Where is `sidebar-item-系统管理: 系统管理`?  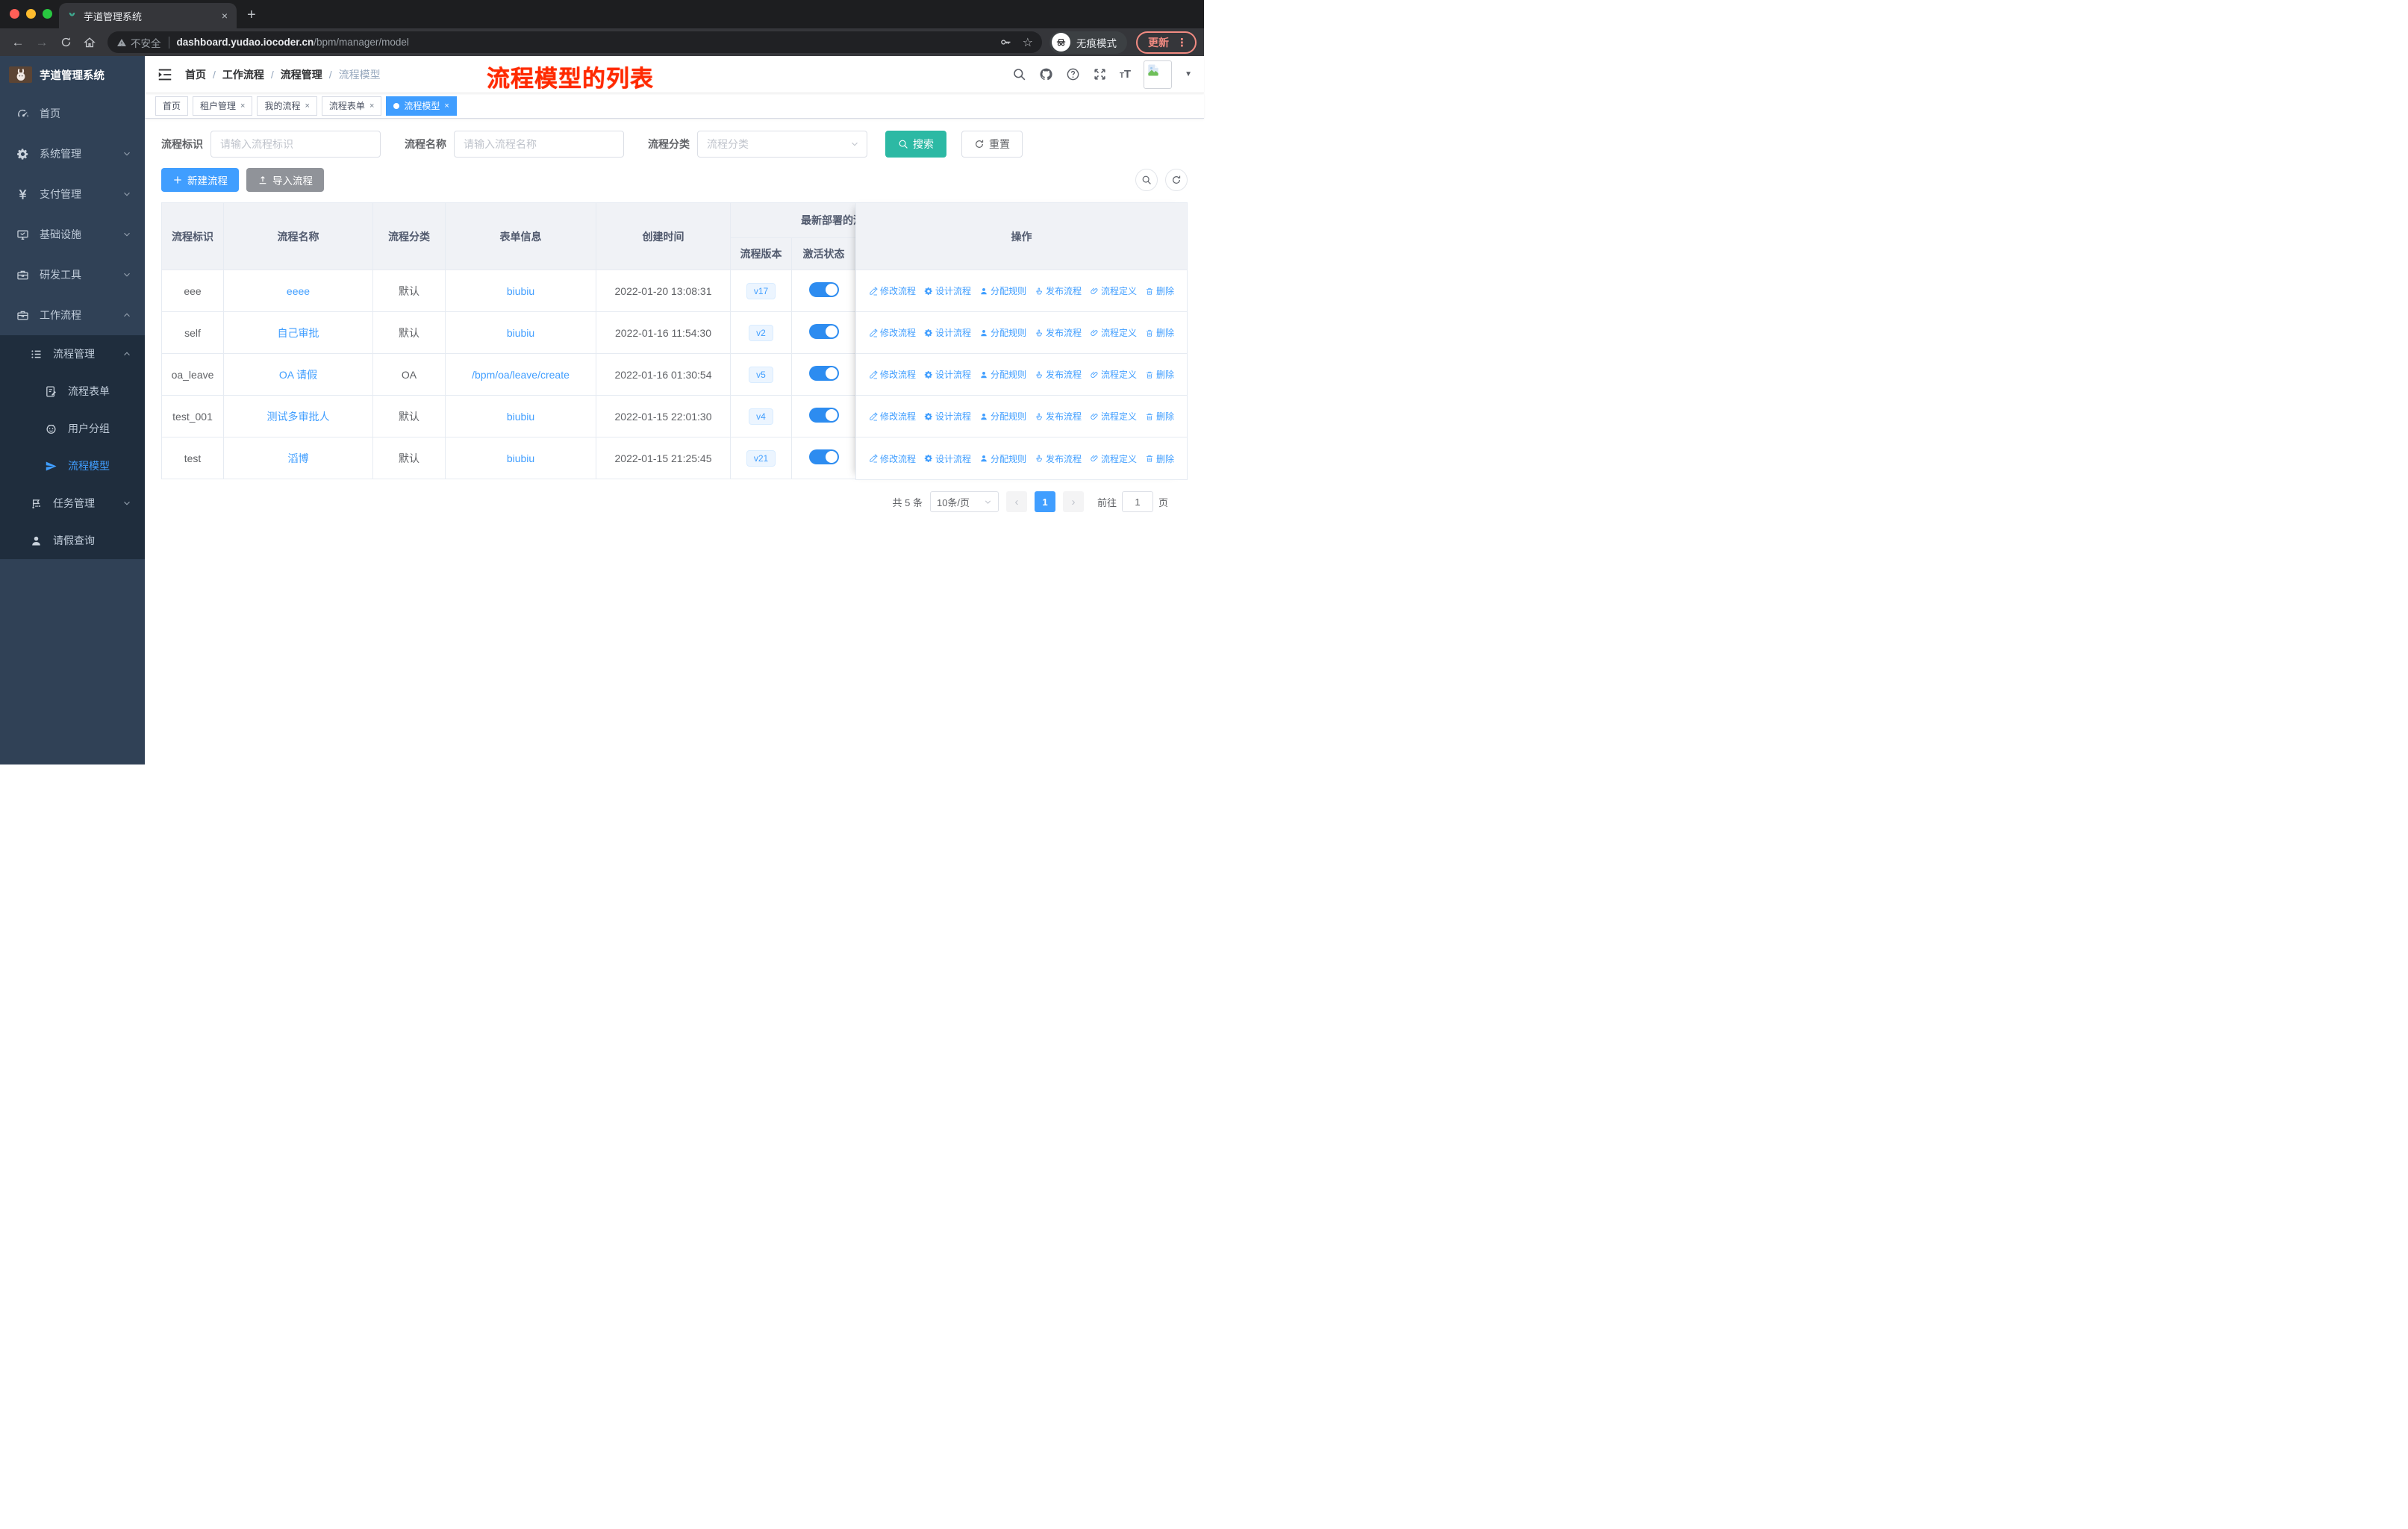
sidebar-item-系统管理: 系统管理 is located at coordinates (72, 154).